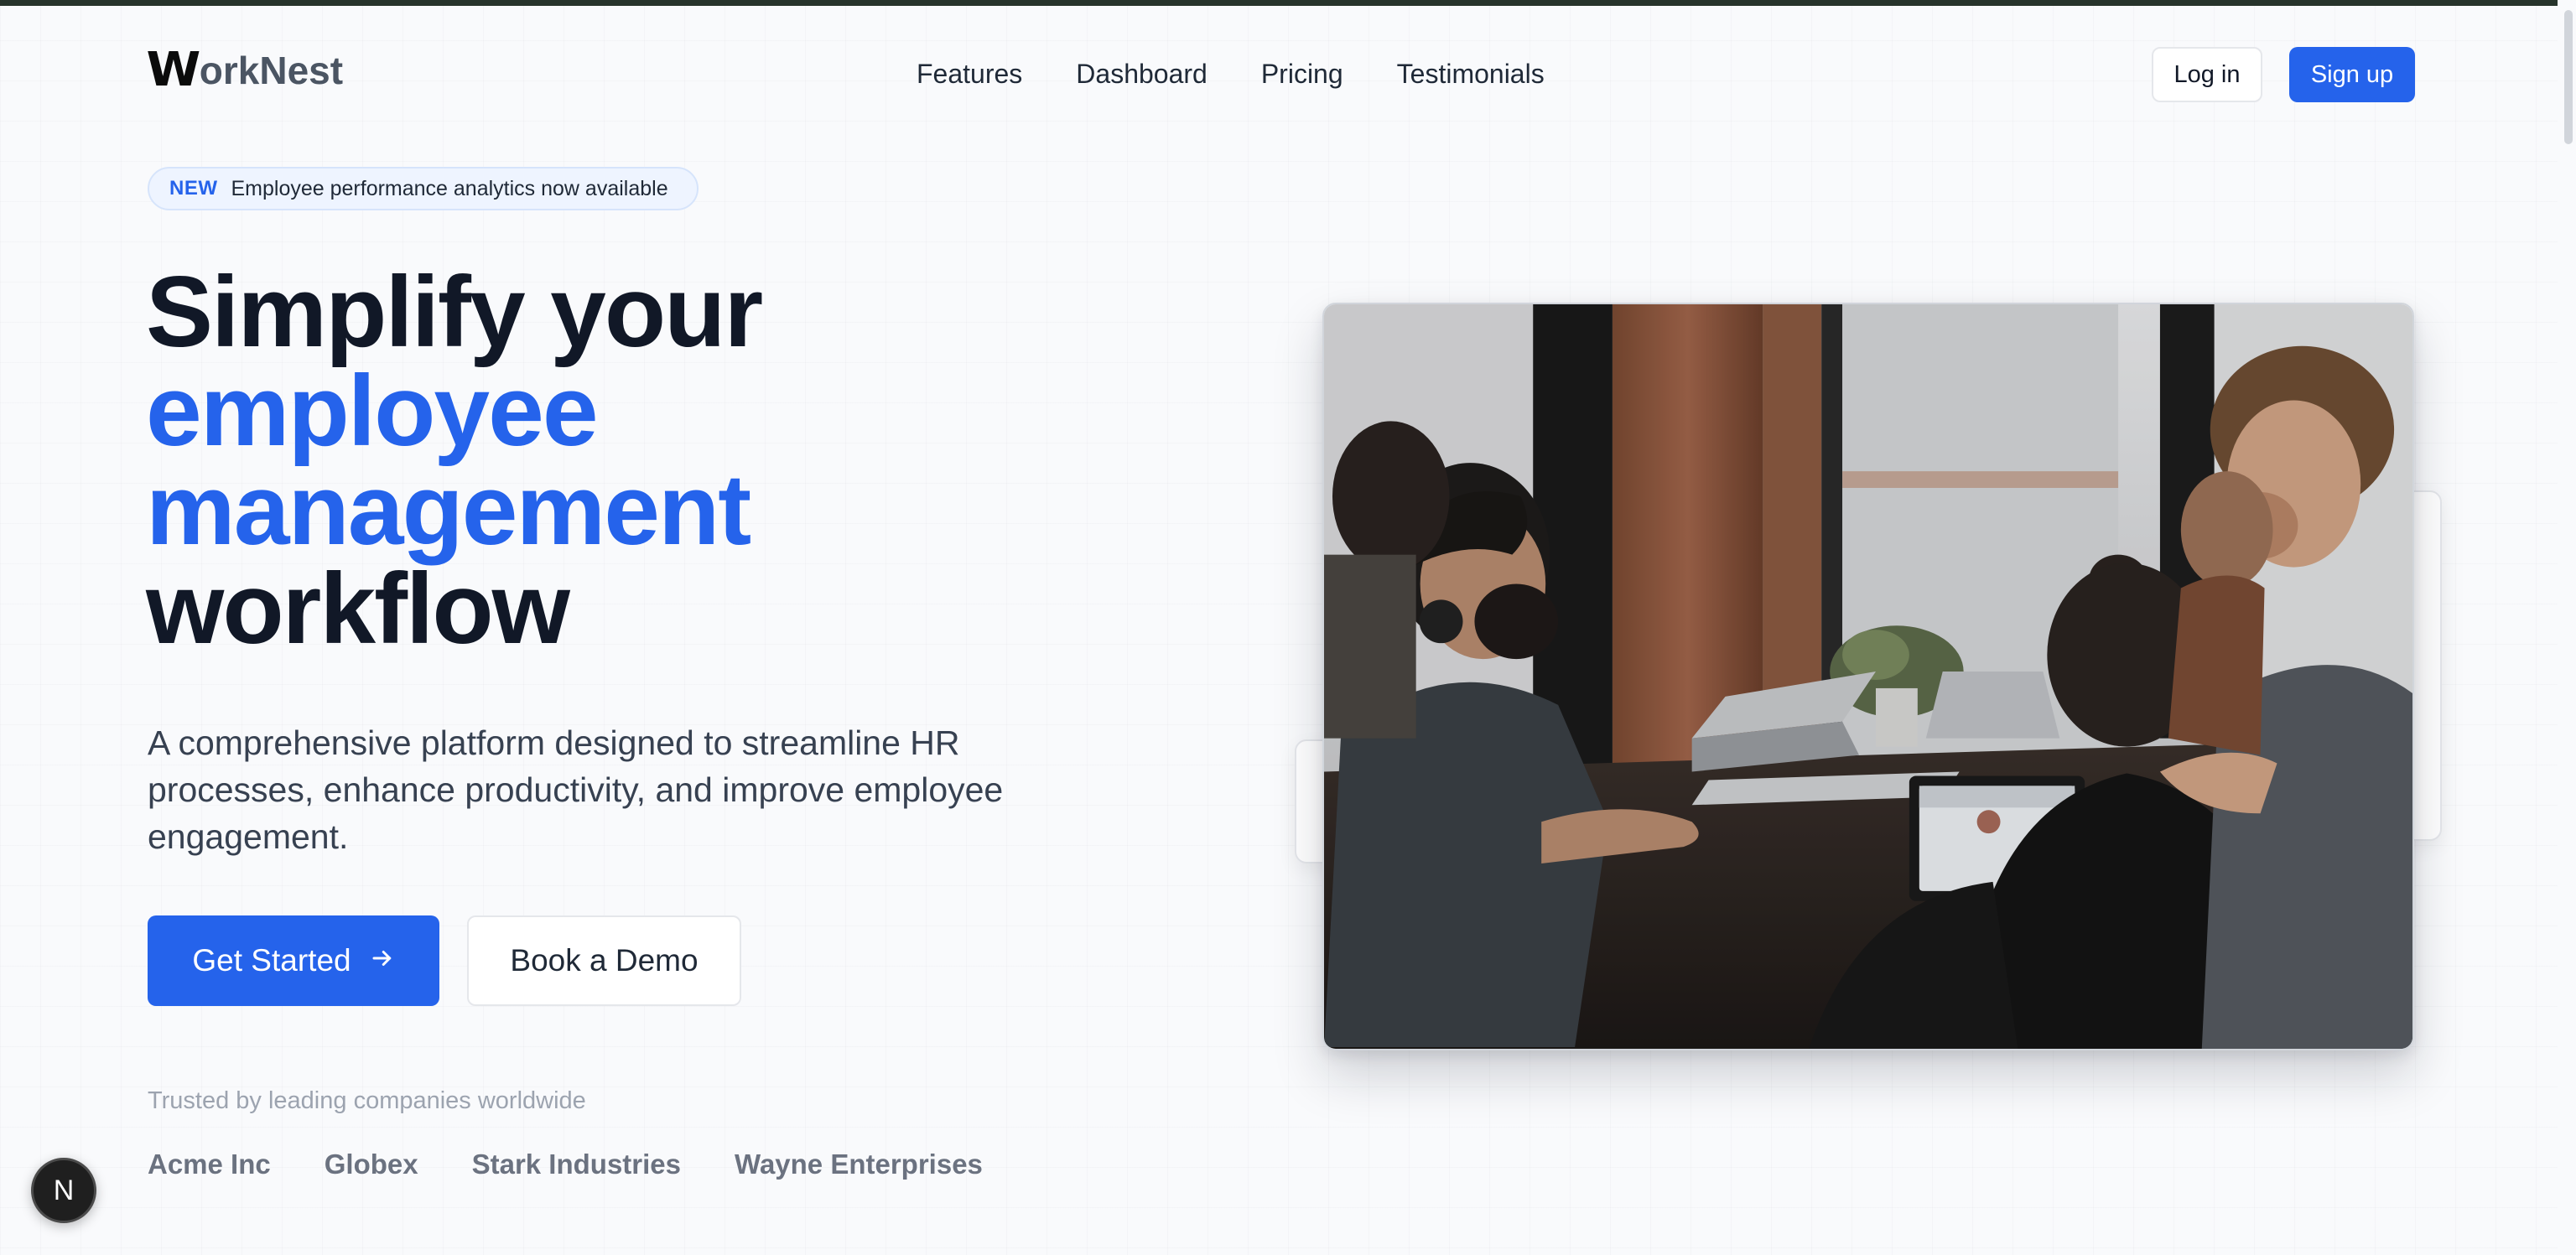 The width and height of the screenshot is (2576, 1255). What do you see at coordinates (1471, 74) in the screenshot?
I see `nav-testimonials: Testimonials` at bounding box center [1471, 74].